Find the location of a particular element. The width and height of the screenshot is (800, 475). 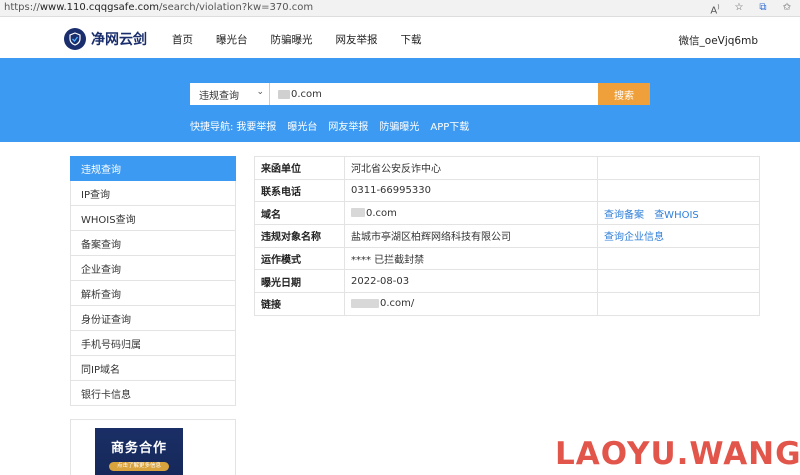

quick-nav: 快捷导航: 我要举报 曝光台 网友举报 防骗曝光 APP下载 is located at coordinates (335, 125).